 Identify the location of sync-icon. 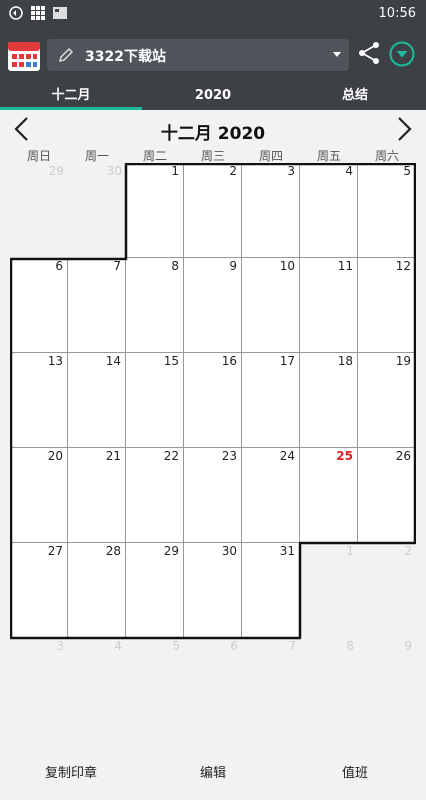
(16, 13).